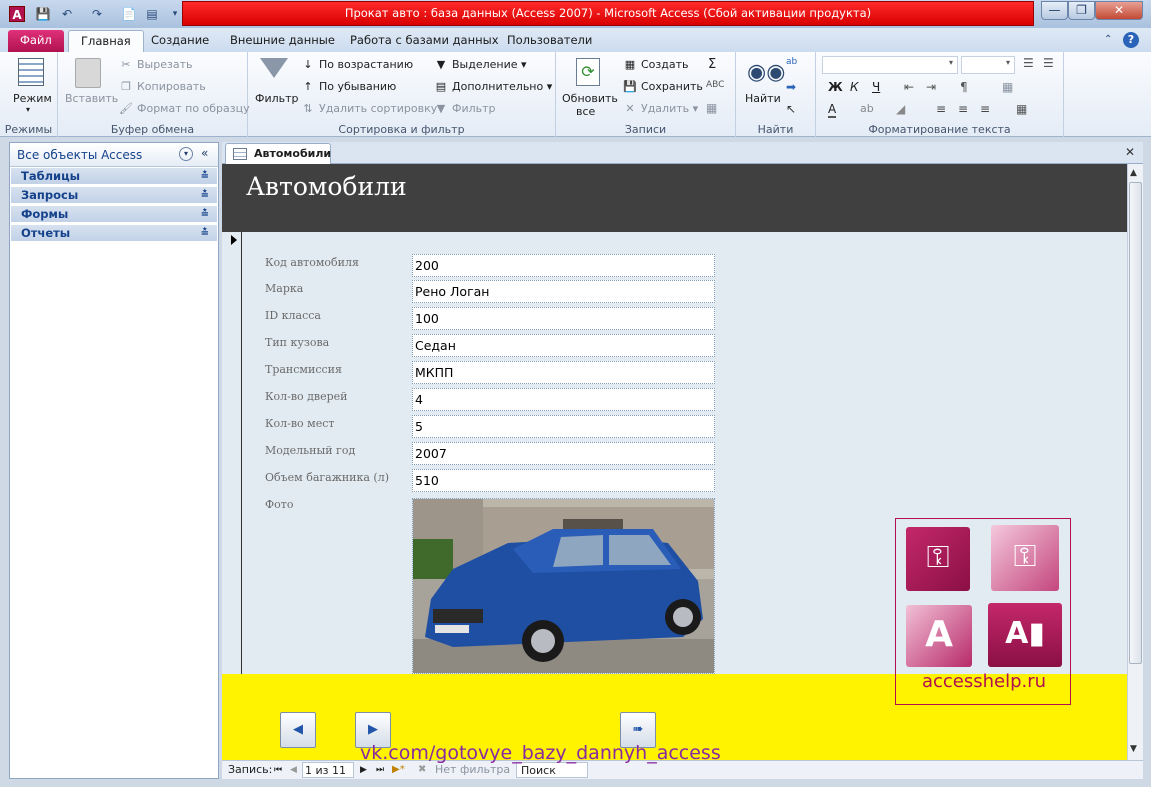  What do you see at coordinates (791, 87) in the screenshot?
I see `goto-icon: ➡` at bounding box center [791, 87].